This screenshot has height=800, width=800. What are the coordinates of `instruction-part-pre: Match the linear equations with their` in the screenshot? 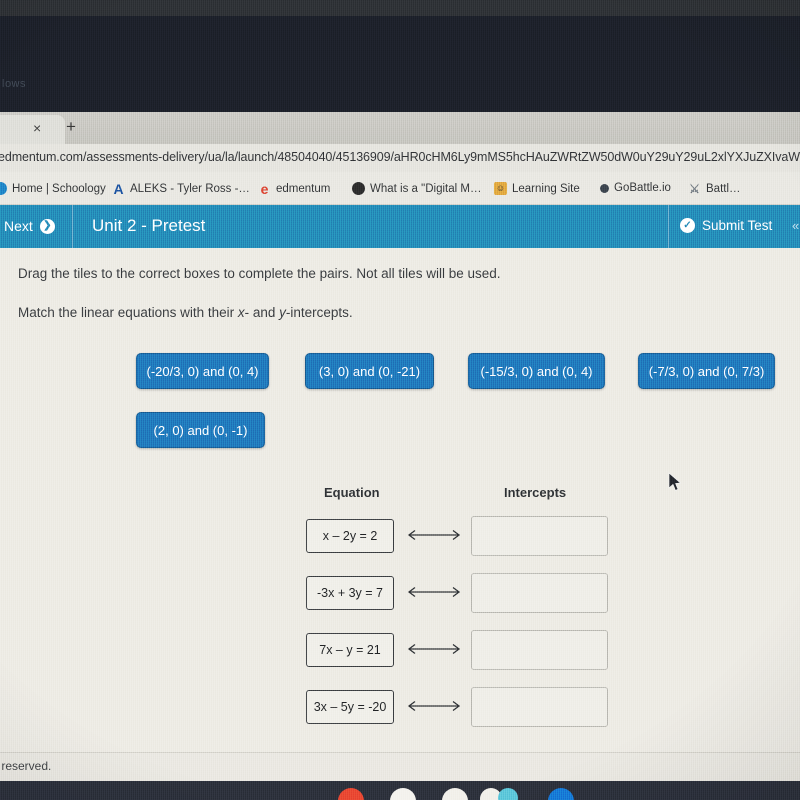 It's located at (128, 312).